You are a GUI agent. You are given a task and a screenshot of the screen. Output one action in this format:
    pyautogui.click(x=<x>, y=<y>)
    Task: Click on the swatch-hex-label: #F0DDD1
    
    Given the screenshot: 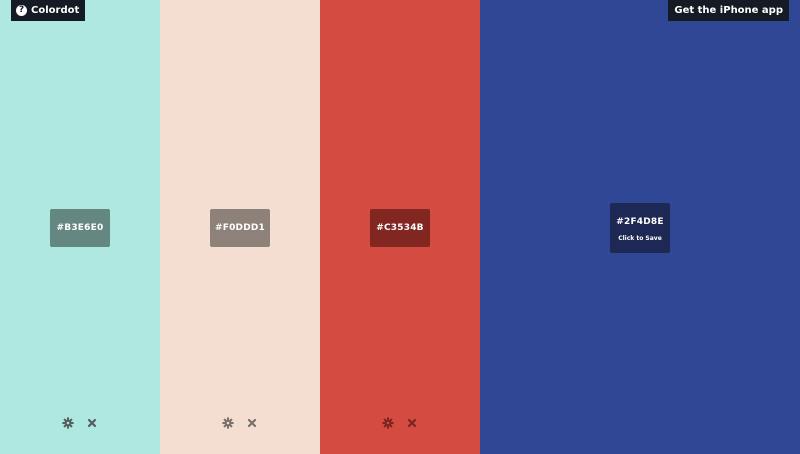 What is the action you would take?
    pyautogui.click(x=240, y=228)
    